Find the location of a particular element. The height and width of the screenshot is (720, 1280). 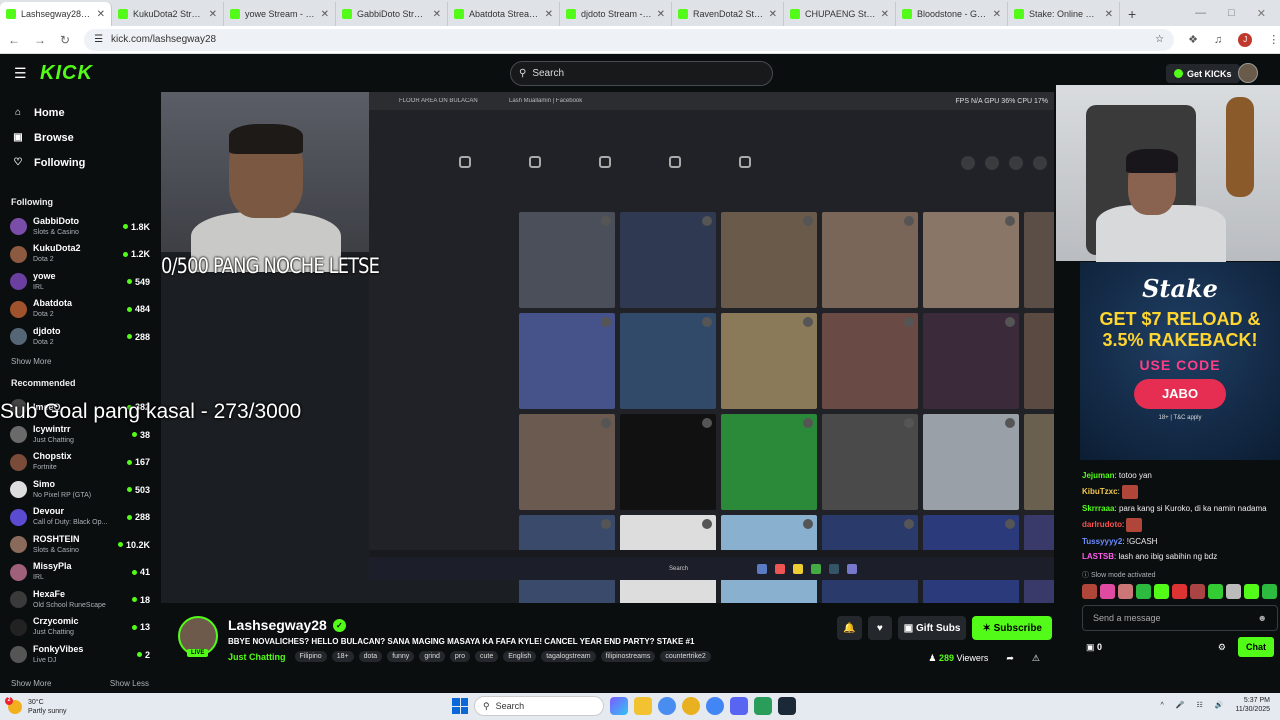

get-kicks-button: Get KICKs is located at coordinates (1203, 73).